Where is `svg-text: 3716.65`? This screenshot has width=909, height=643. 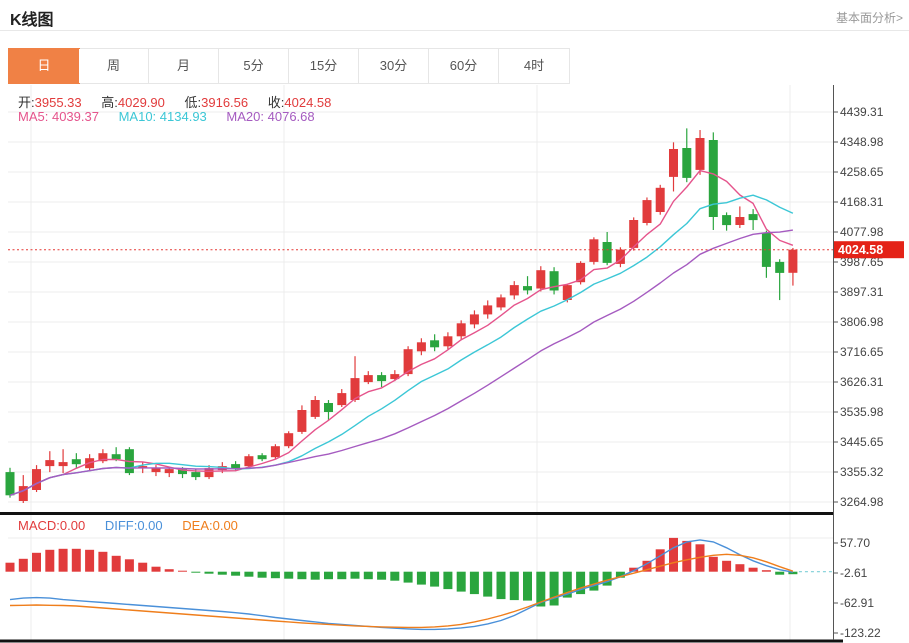
svg-text: 3716.65 is located at coordinates (862, 352).